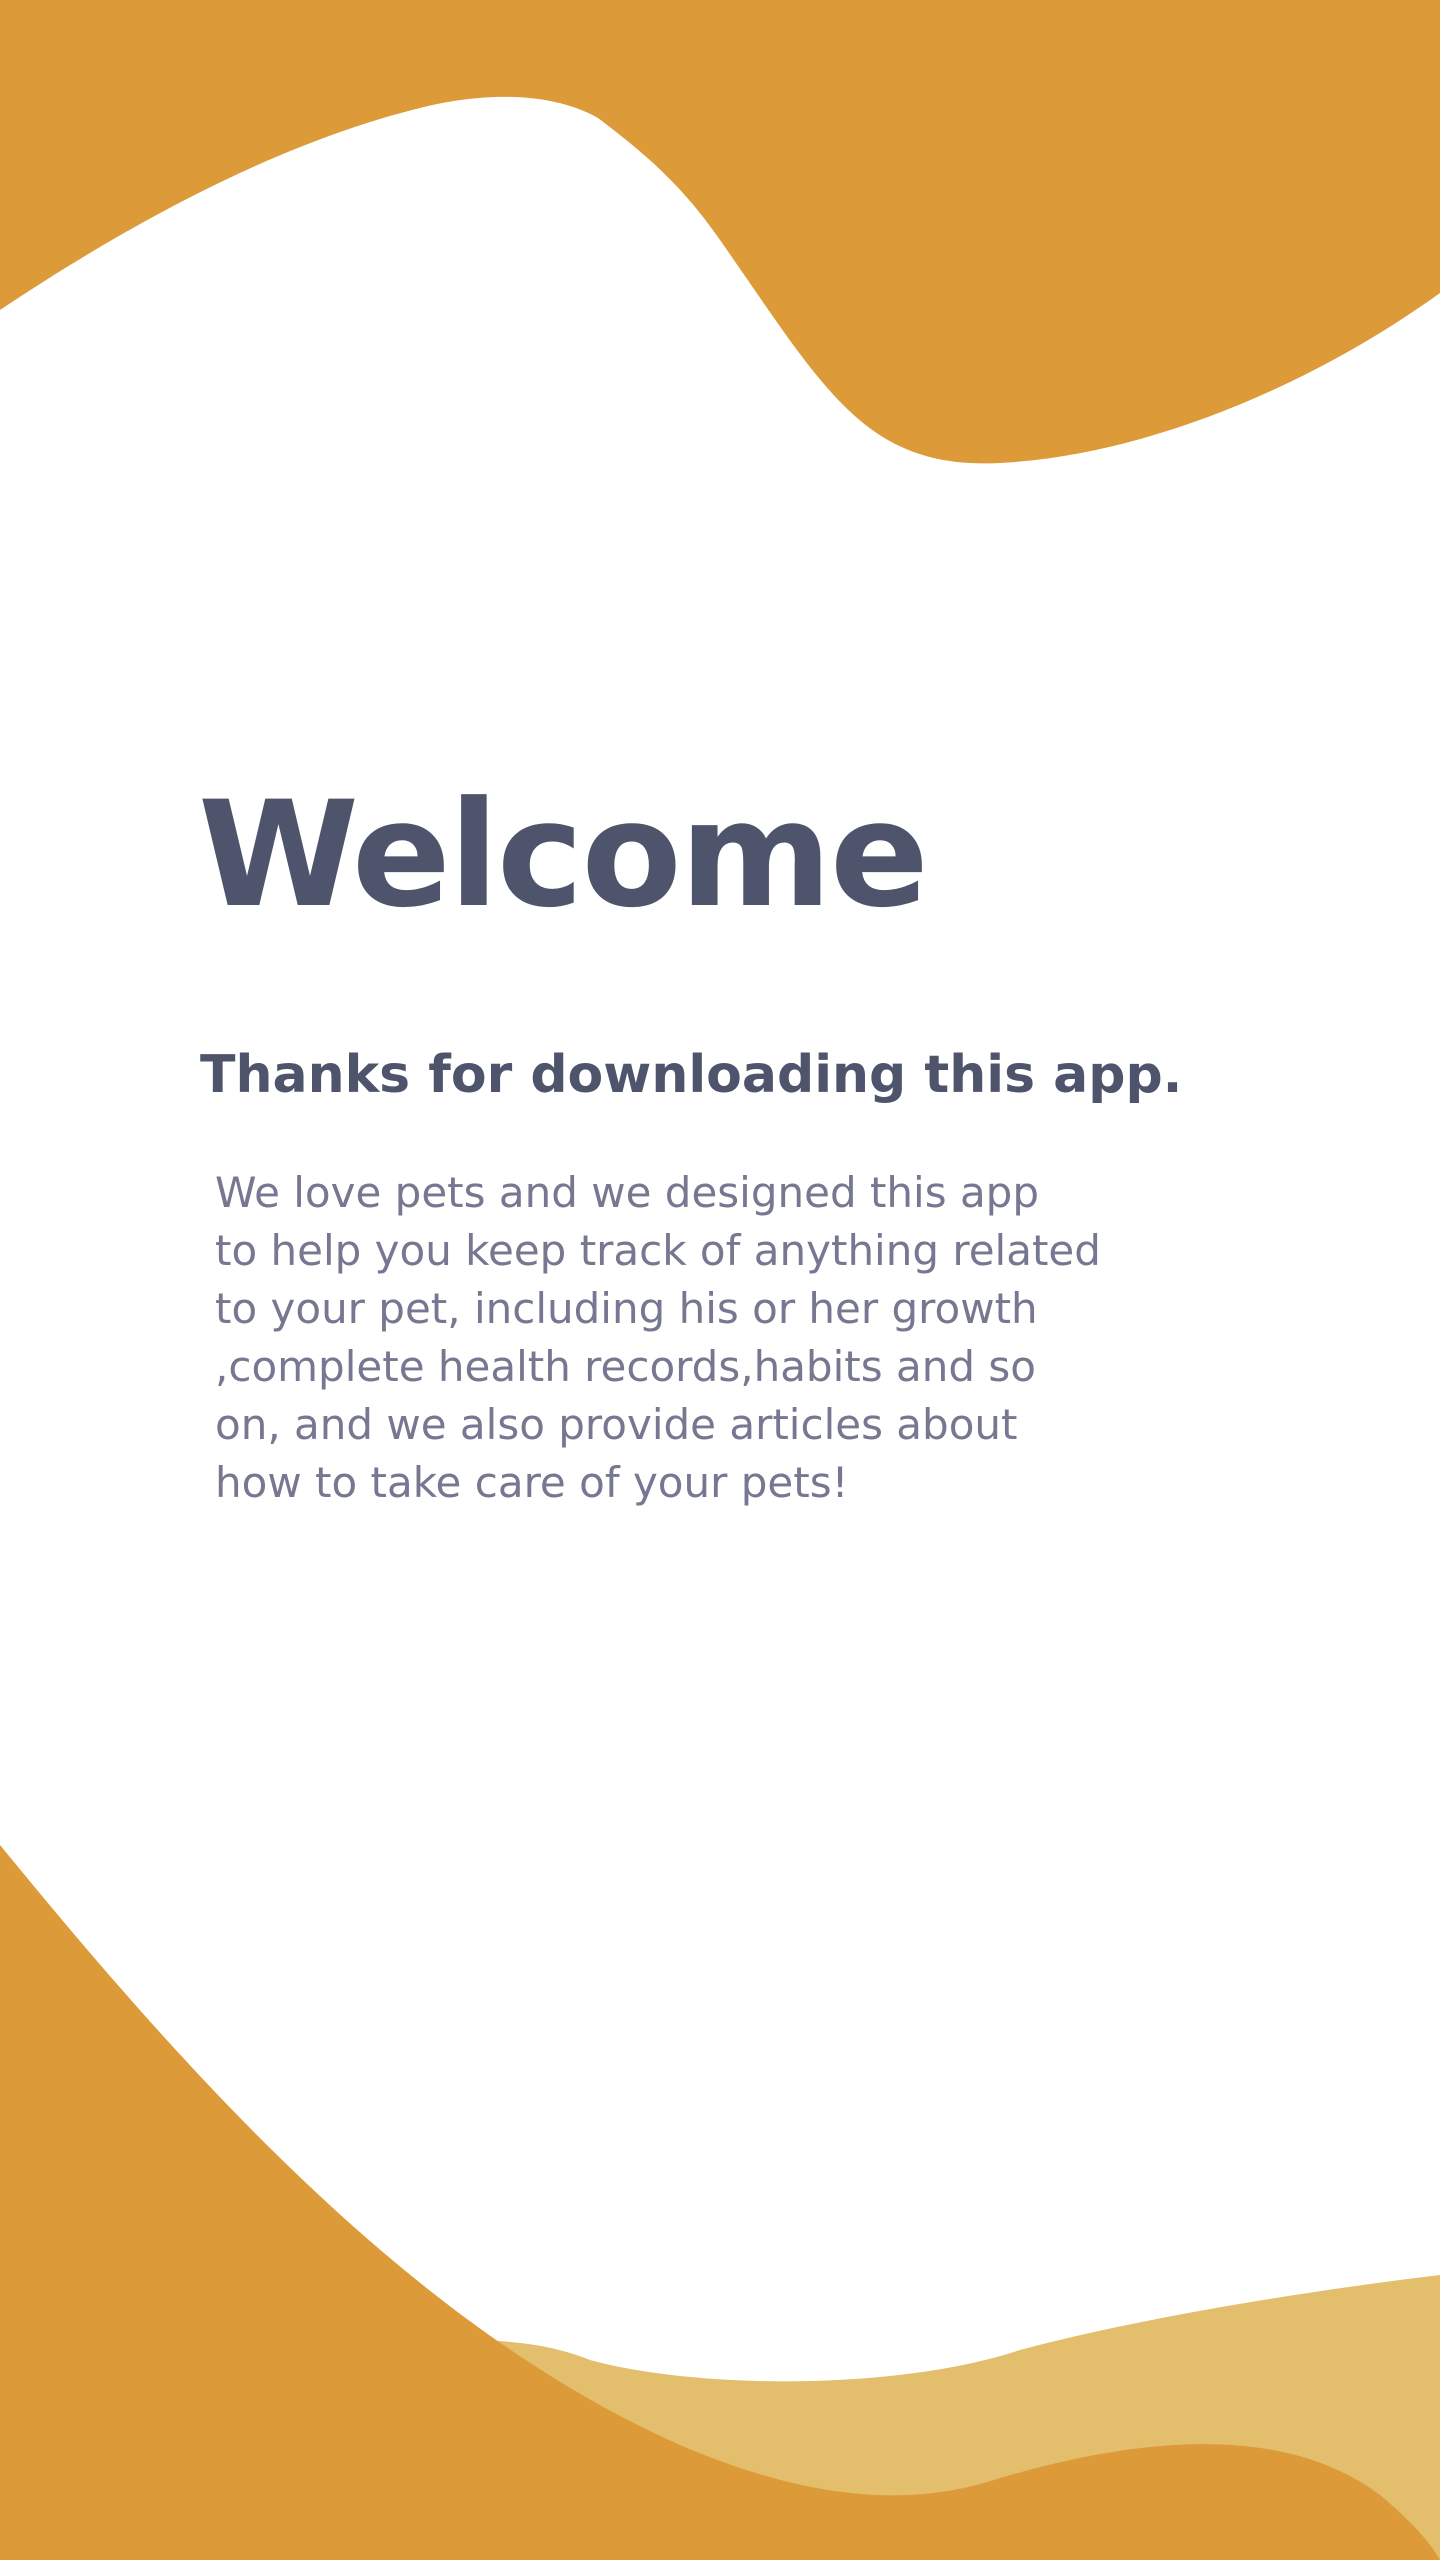 The width and height of the screenshot is (1440, 2560). Describe the element at coordinates (691, 1075) in the screenshot. I see `welcome-subtitle: Thanks for downloading this app.` at that location.